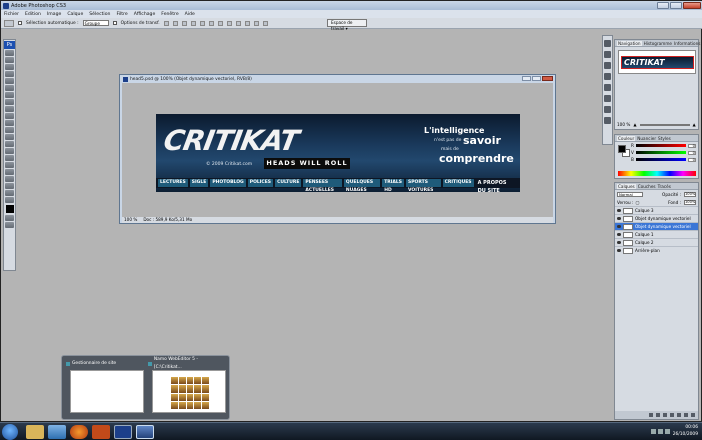 This screenshot has height=440, width=702. What do you see at coordinates (607, 43) in the screenshot?
I see `history-panel-icon` at bounding box center [607, 43].